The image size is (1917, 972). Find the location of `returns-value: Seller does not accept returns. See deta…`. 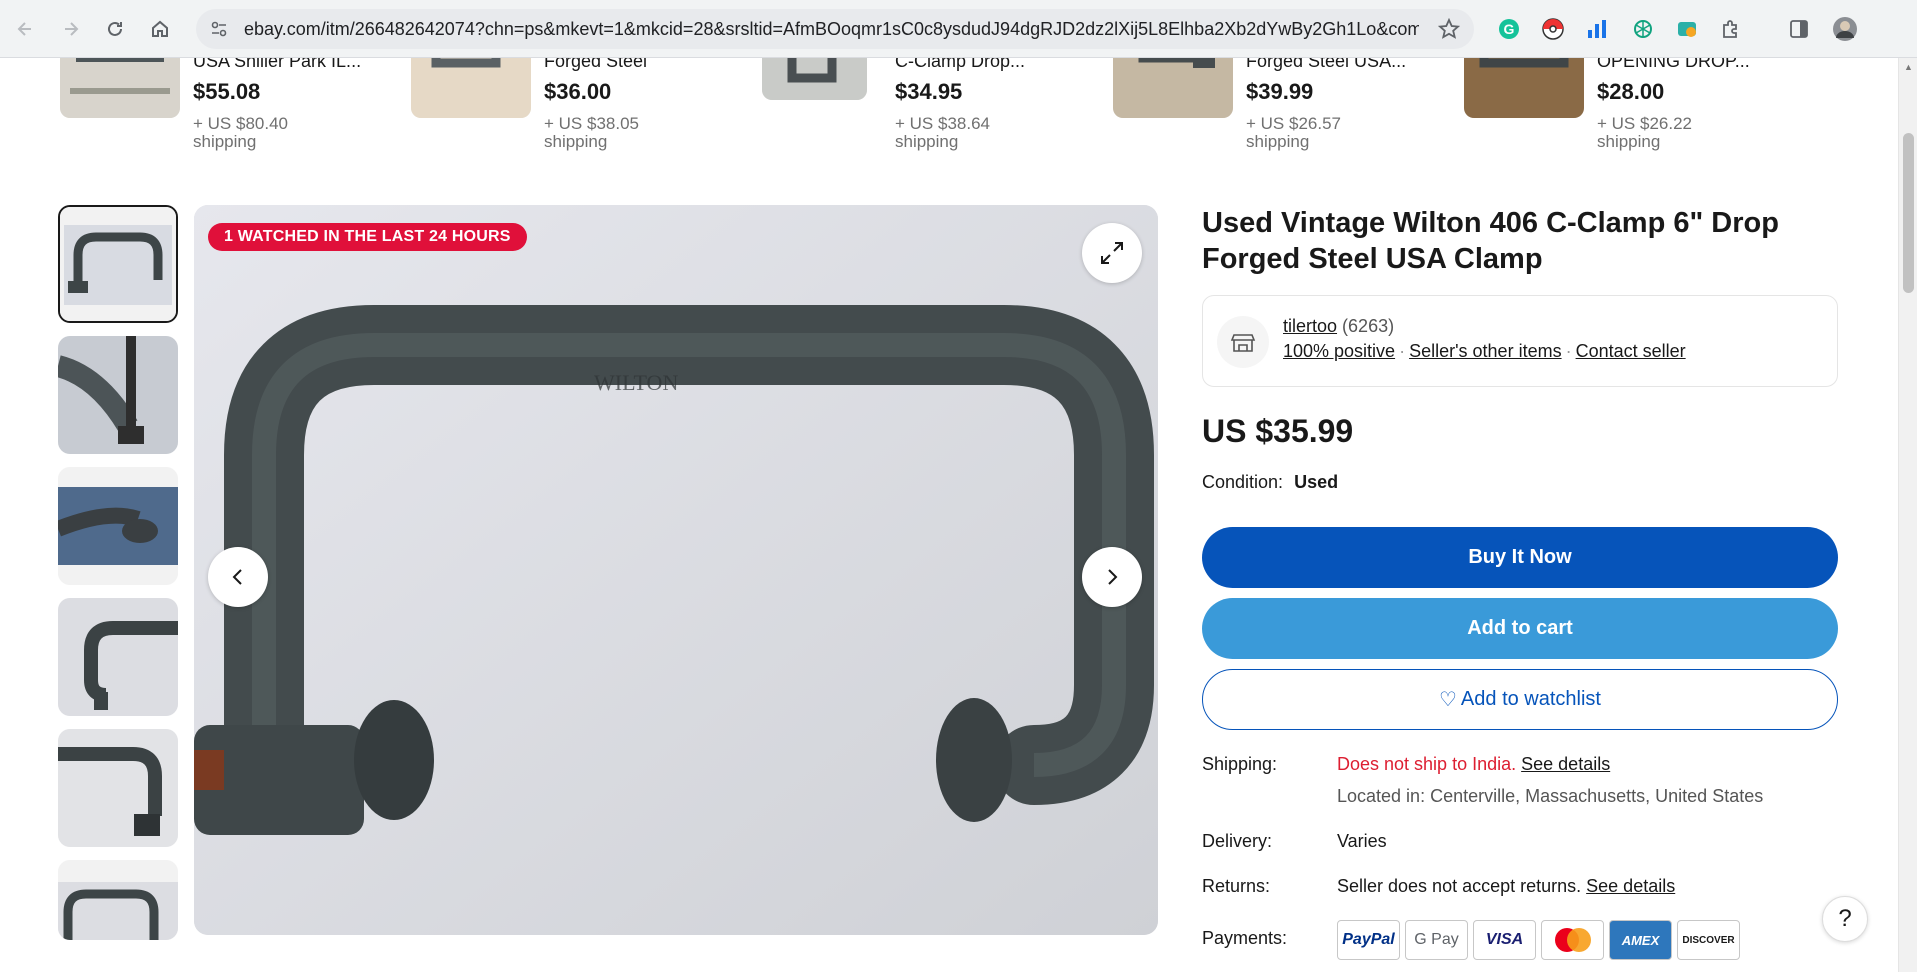

returns-value: Seller does not accept returns. See deta… is located at coordinates (1506, 886).